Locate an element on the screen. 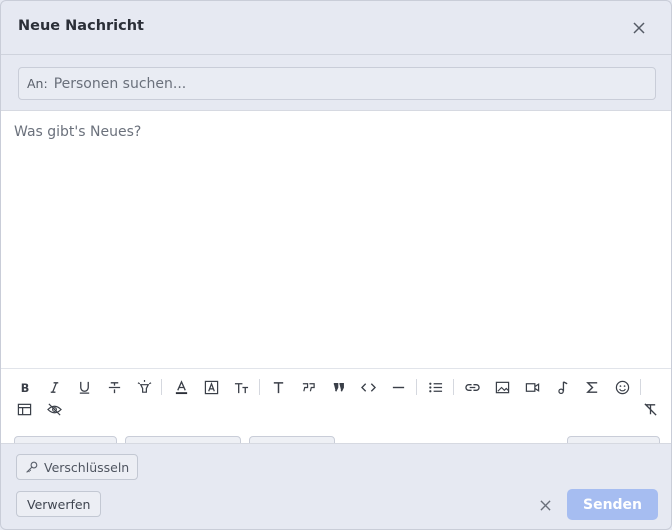 This screenshot has height=530, width=672. audio-icon is located at coordinates (562, 387).